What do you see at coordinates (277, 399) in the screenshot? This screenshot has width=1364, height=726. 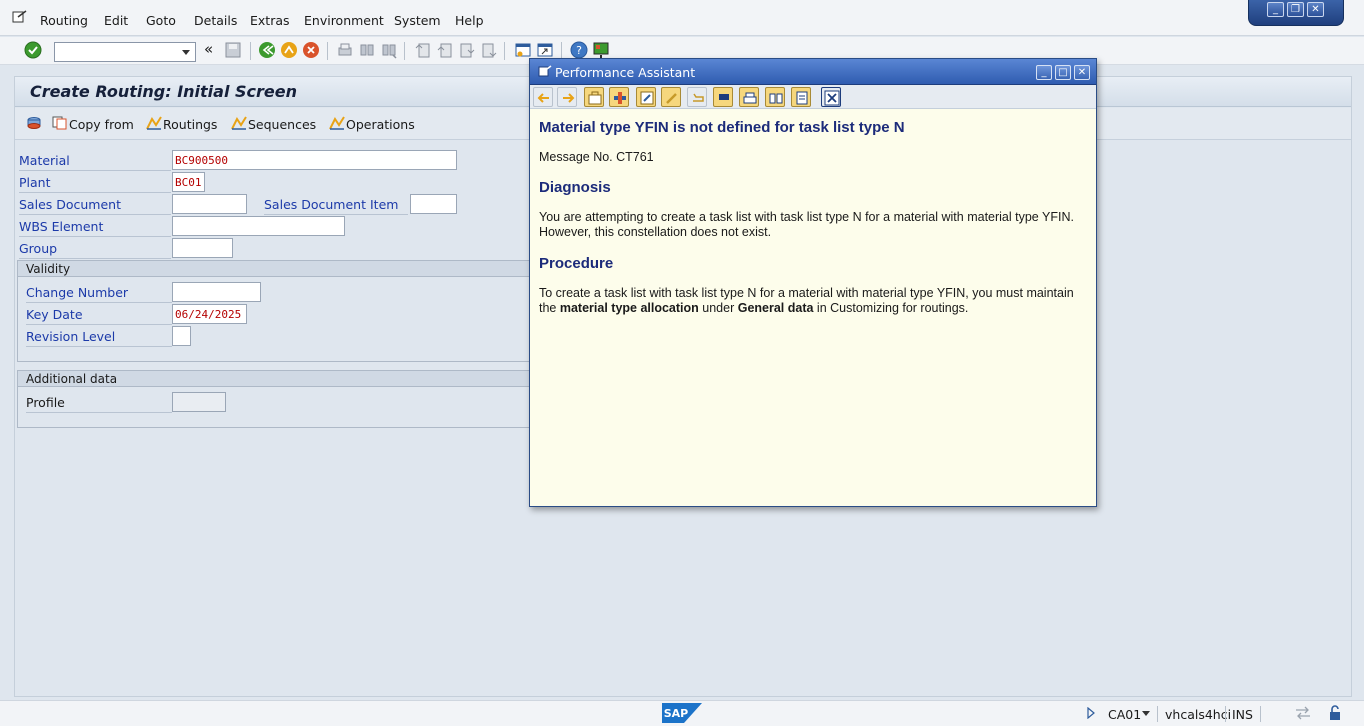 I see `additional-data-group: Additional data Profile` at bounding box center [277, 399].